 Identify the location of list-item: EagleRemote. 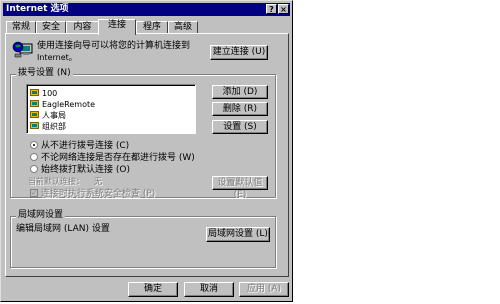
(62, 104).